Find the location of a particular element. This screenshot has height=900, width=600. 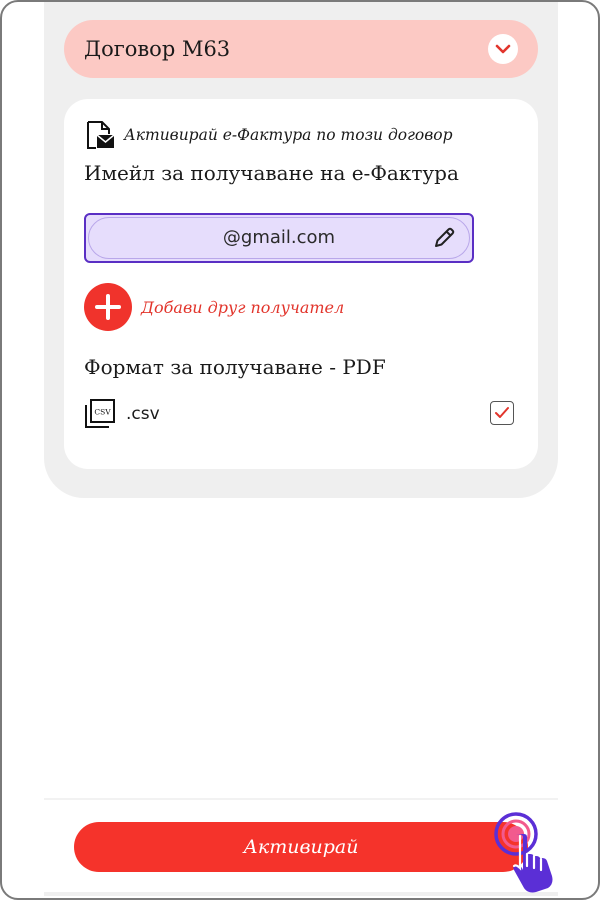

email-field: @gmail.com is located at coordinates (279, 238).